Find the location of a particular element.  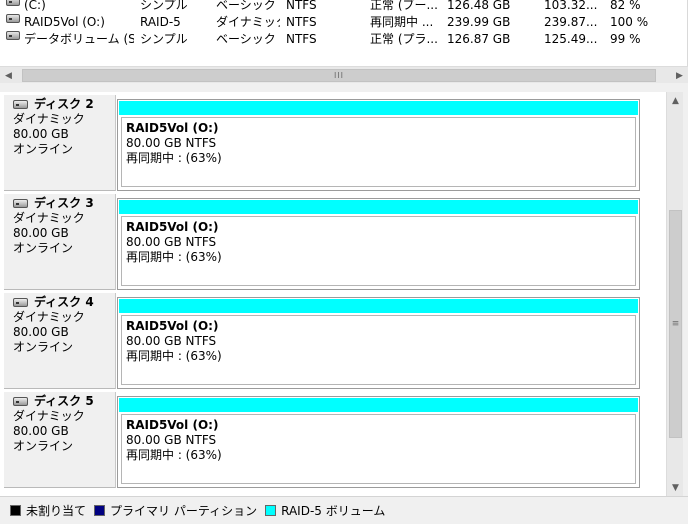

disk-label: ディスク 2 ダイナミック 80.00 GB オンライン is located at coordinates (60, 143).